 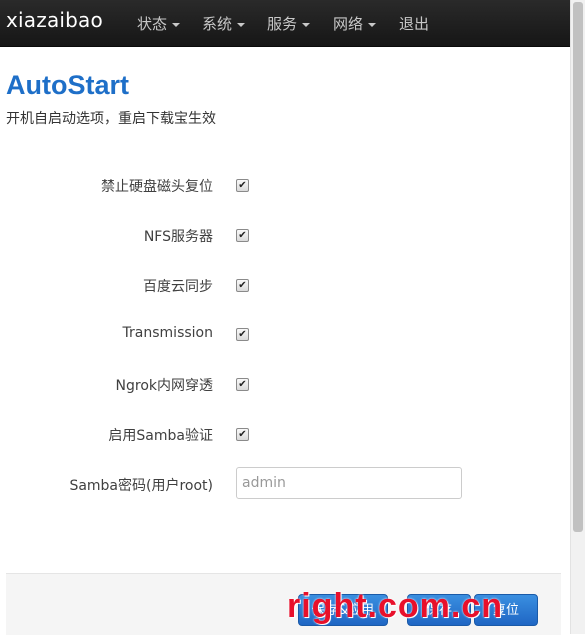 I want to click on nav-menu-system: 系统, so click(x=224, y=23).